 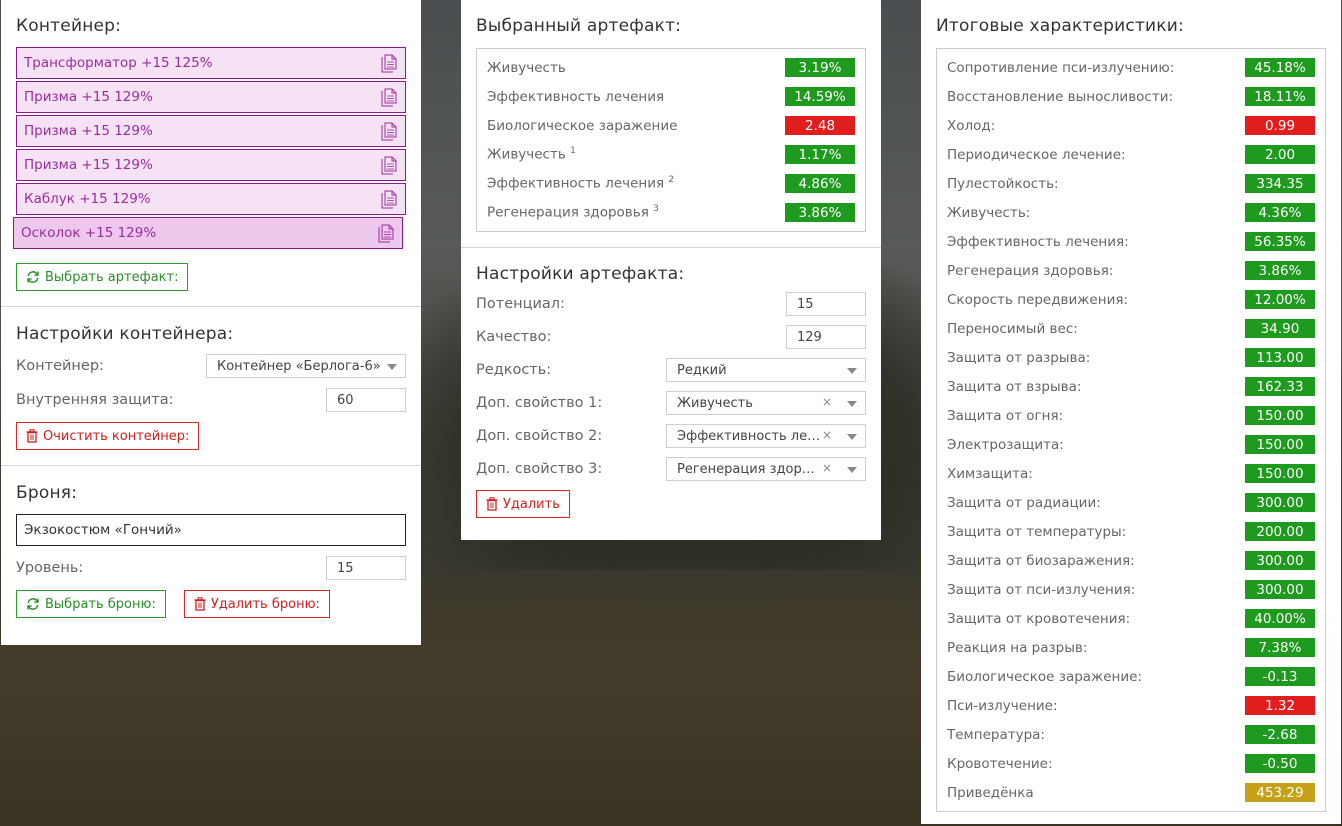 What do you see at coordinates (1131, 154) in the screenshot?
I see `stat-row: Периодическое лечение: 2.00` at bounding box center [1131, 154].